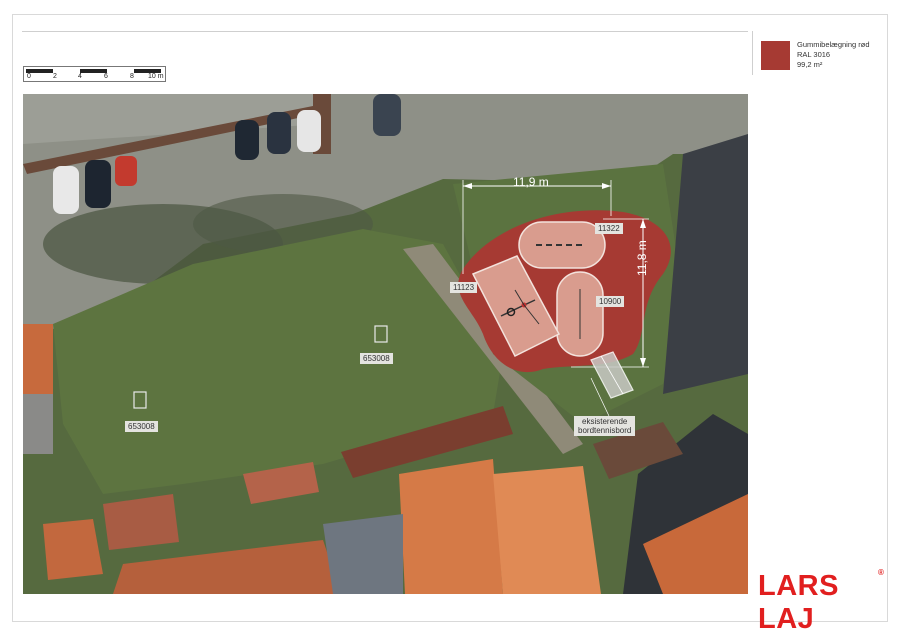 Image resolution: width=900 pixels, height=636 pixels. What do you see at coordinates (881, 572) in the screenshot?
I see `registered-mark: ®` at bounding box center [881, 572].